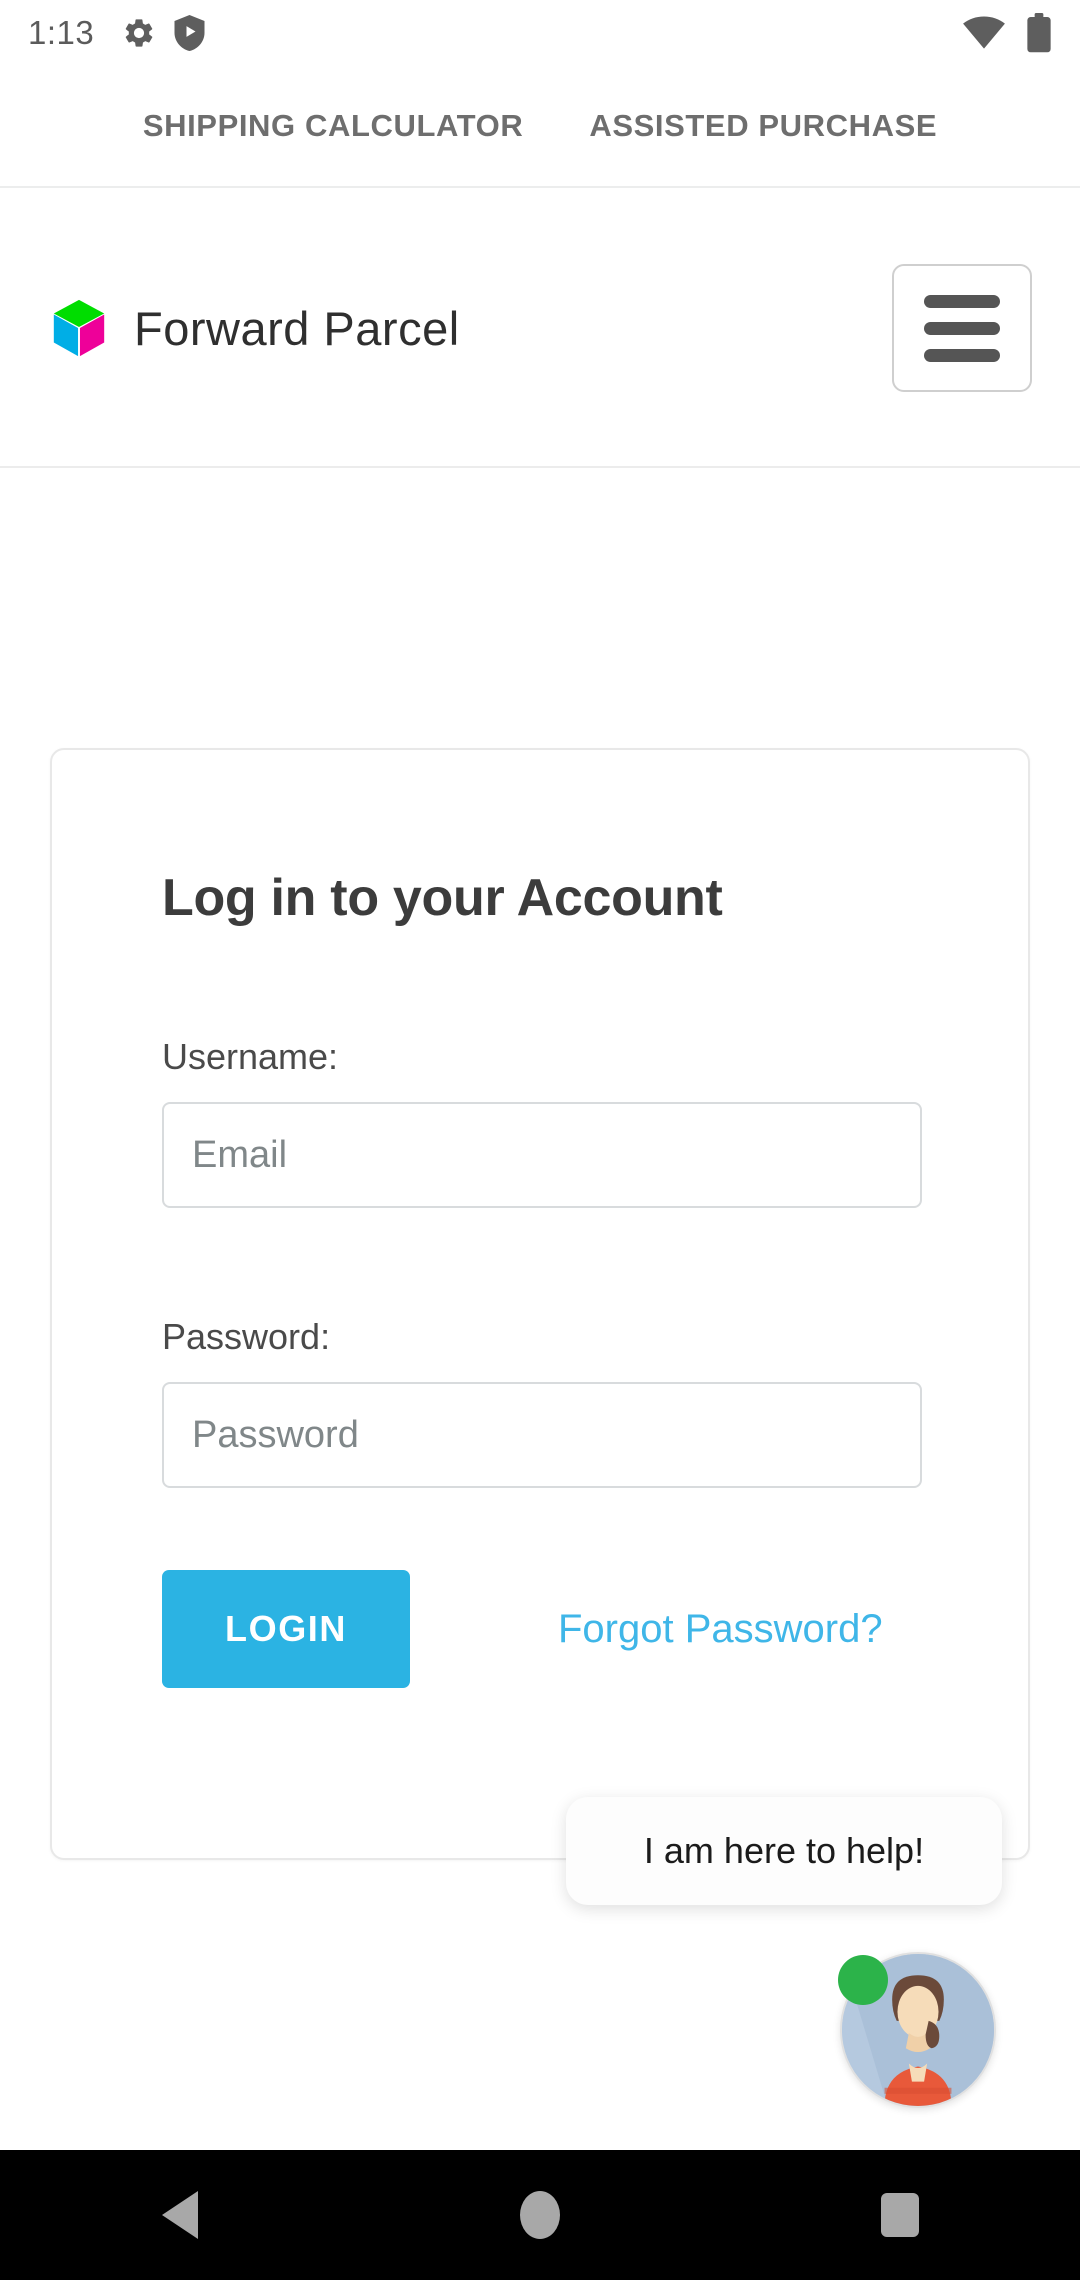 Image resolution: width=1080 pixels, height=2280 pixels. What do you see at coordinates (79, 328) in the screenshot?
I see `forward-parcel-cube-logo-icon` at bounding box center [79, 328].